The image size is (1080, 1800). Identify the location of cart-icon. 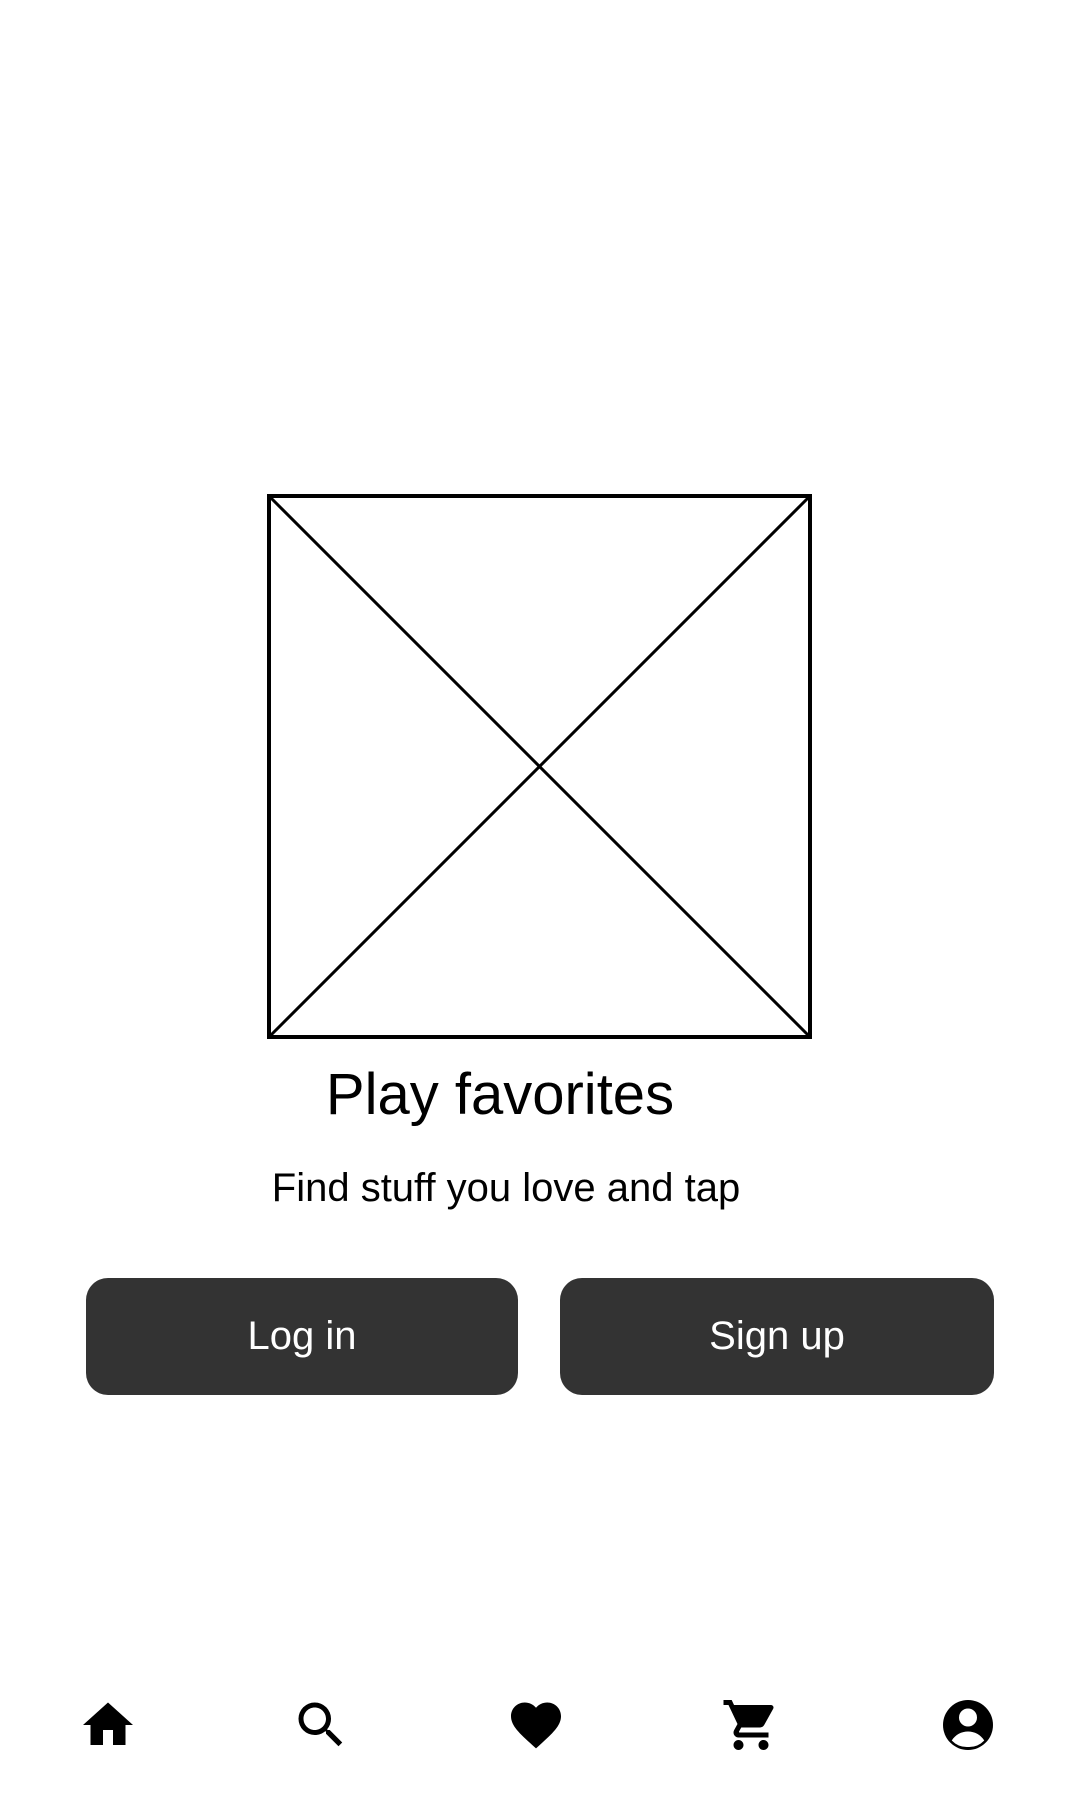
(748, 1725).